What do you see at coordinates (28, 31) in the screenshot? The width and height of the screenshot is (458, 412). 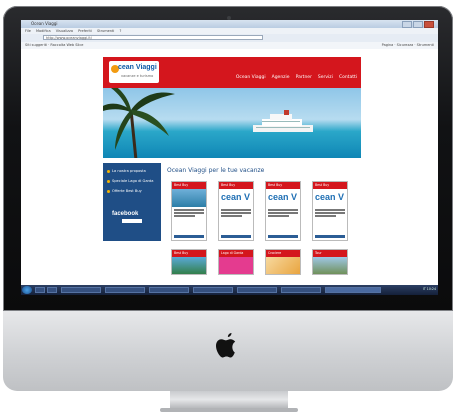 I see `menu-file: File` at bounding box center [28, 31].